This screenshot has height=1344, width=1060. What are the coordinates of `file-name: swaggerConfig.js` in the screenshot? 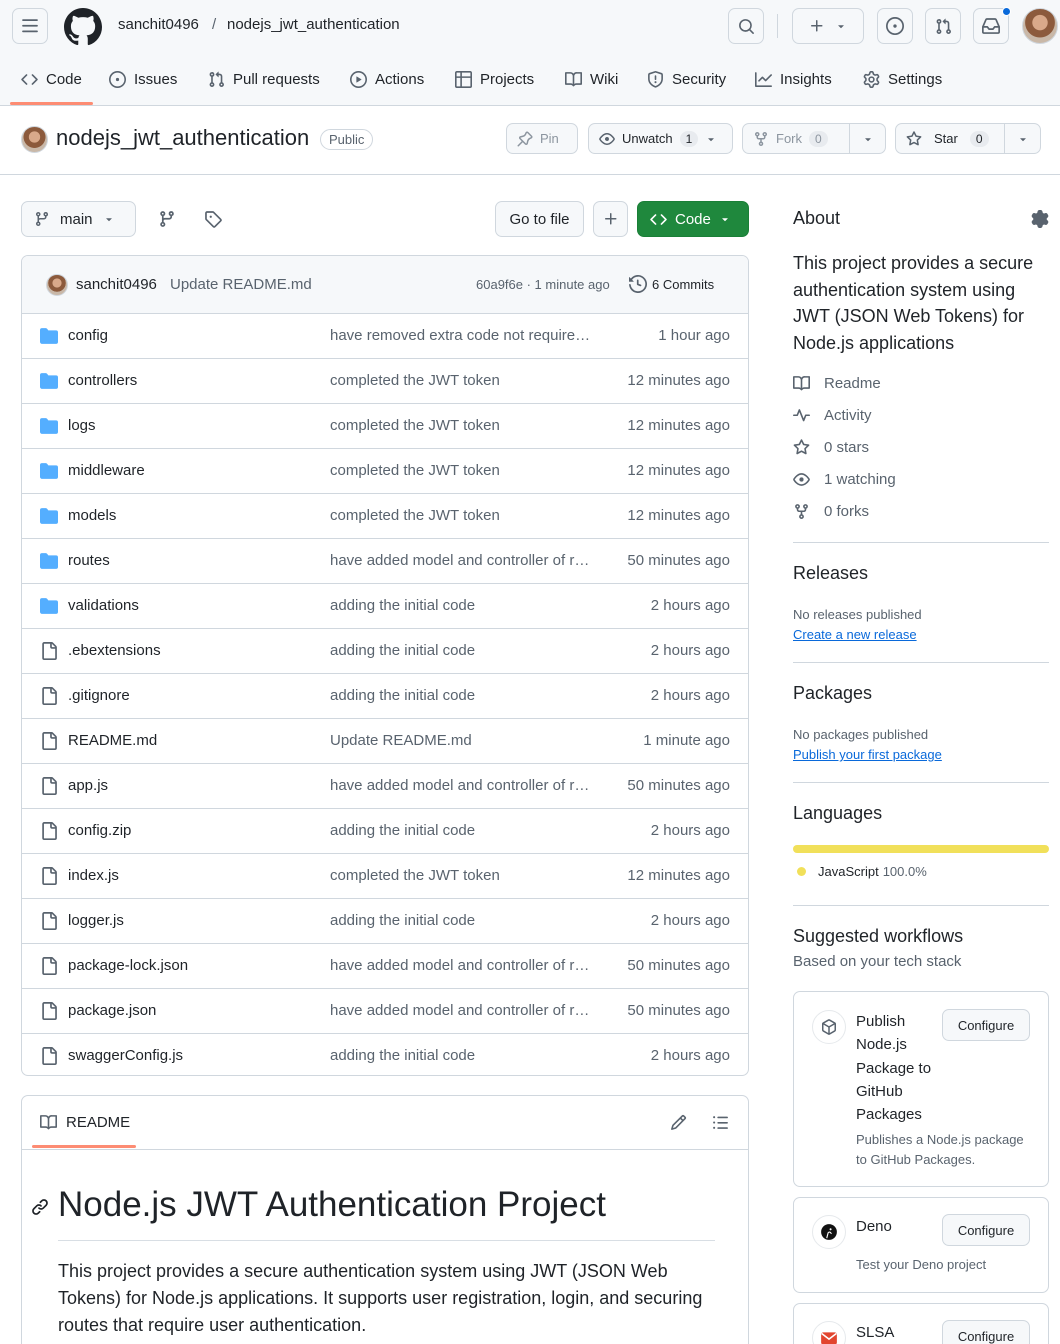 It's located at (125, 1055).